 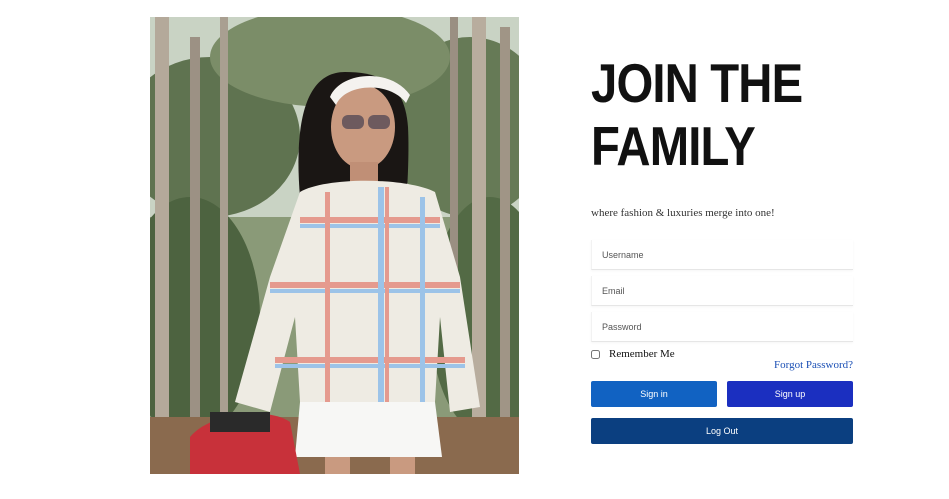 What do you see at coordinates (722, 291) in the screenshot?
I see `email-input` at bounding box center [722, 291].